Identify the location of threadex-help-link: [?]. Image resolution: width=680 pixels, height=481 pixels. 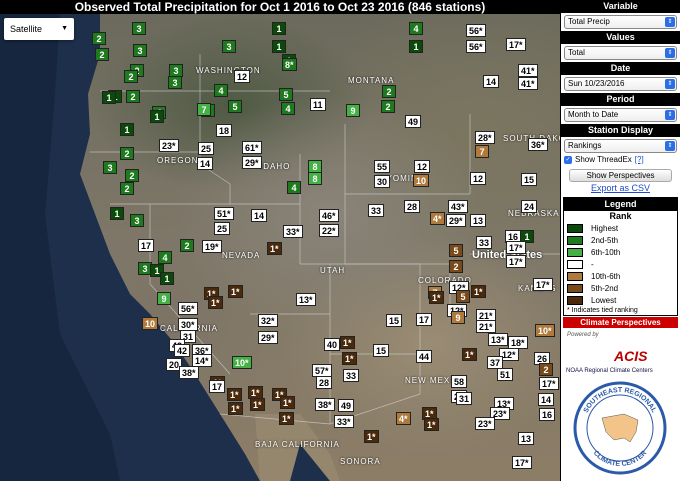
(639, 159).